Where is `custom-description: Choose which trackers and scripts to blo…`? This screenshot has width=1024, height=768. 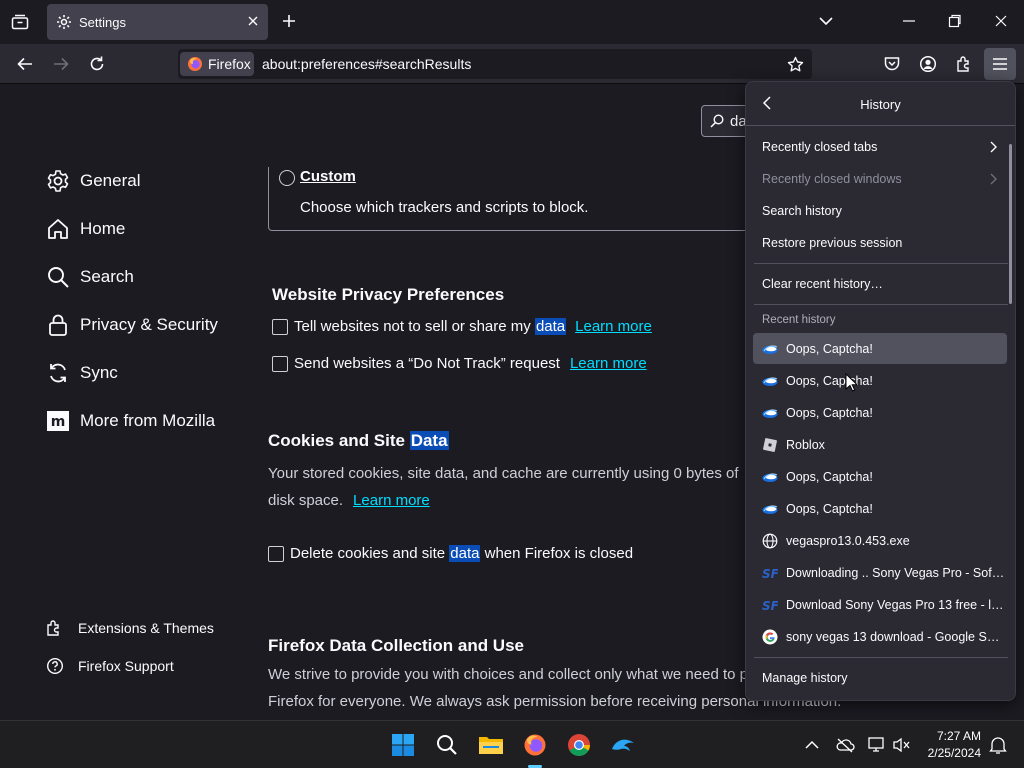 custom-description: Choose which trackers and scripts to blo… is located at coordinates (444, 207).